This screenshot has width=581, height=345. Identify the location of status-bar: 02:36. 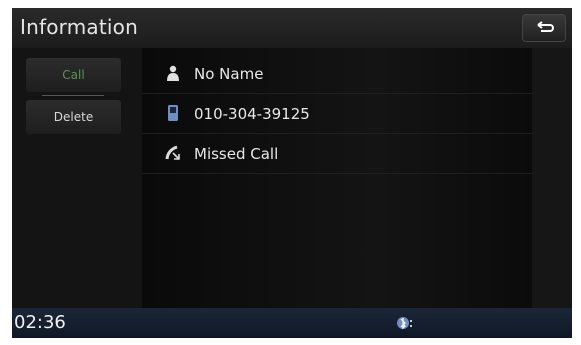
(292, 323).